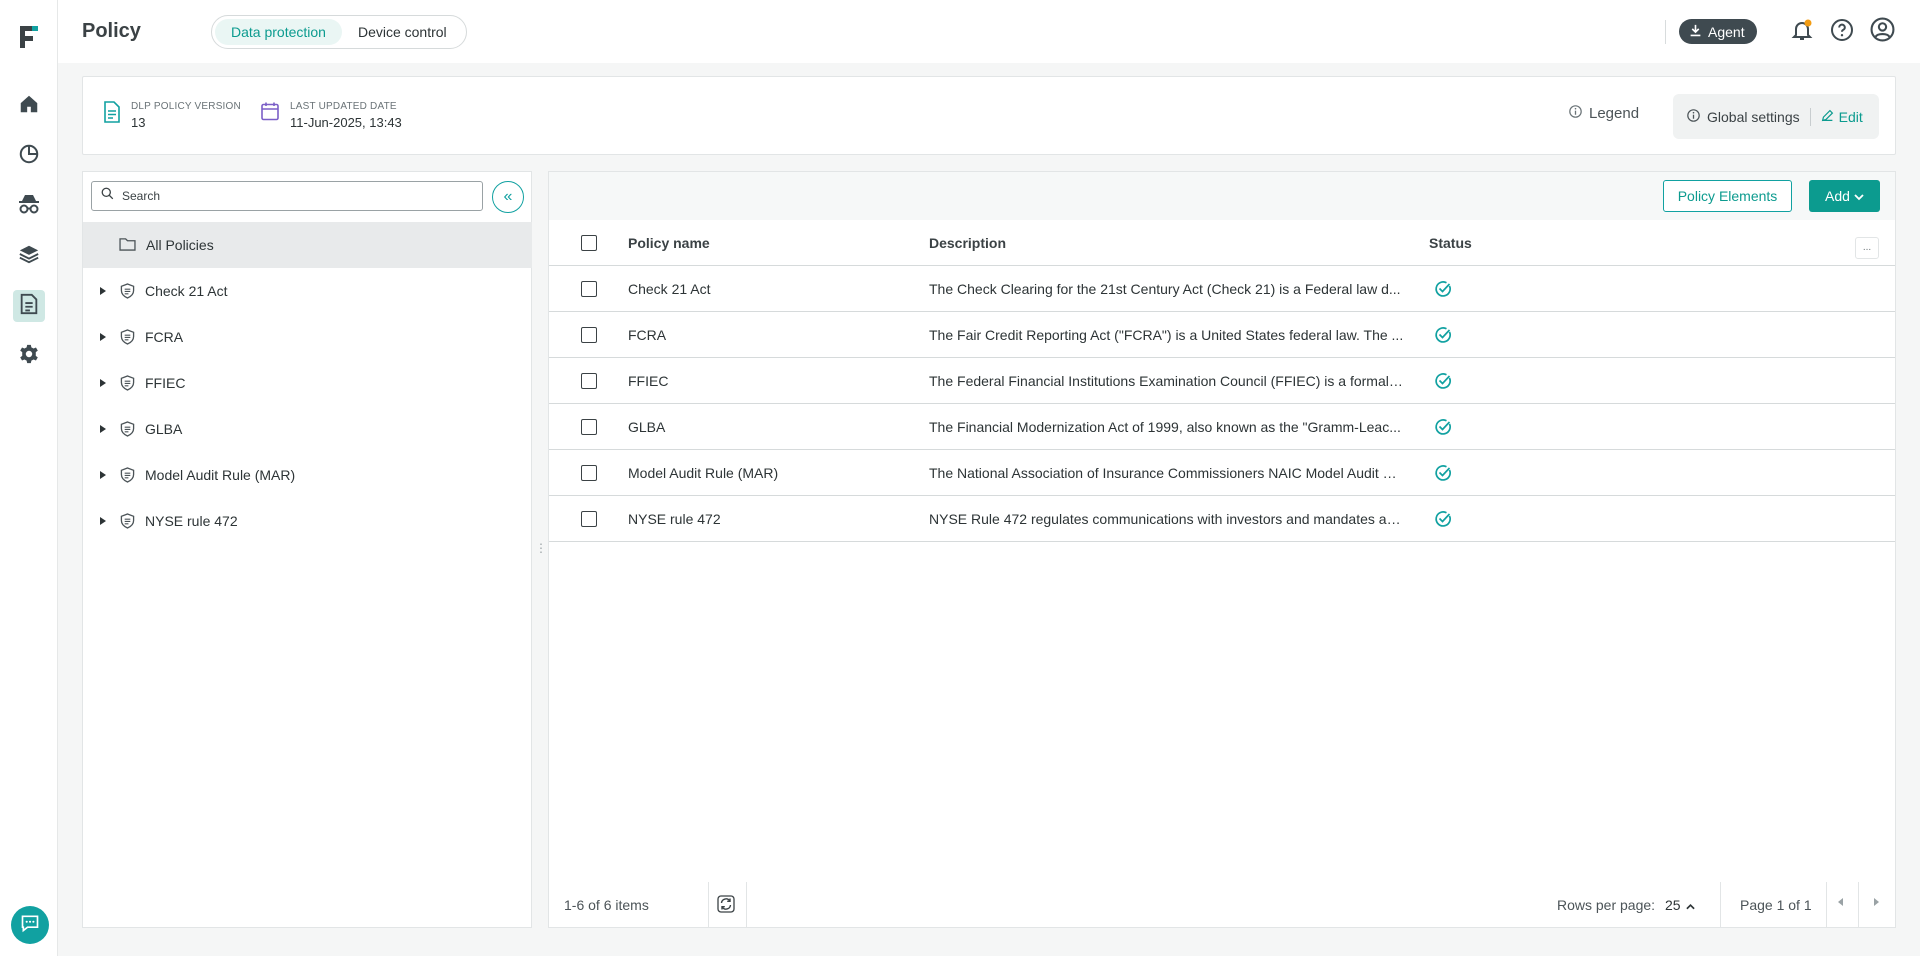 This screenshot has height=956, width=1920. I want to click on global-settings-label: Global settings, so click(1753, 116).